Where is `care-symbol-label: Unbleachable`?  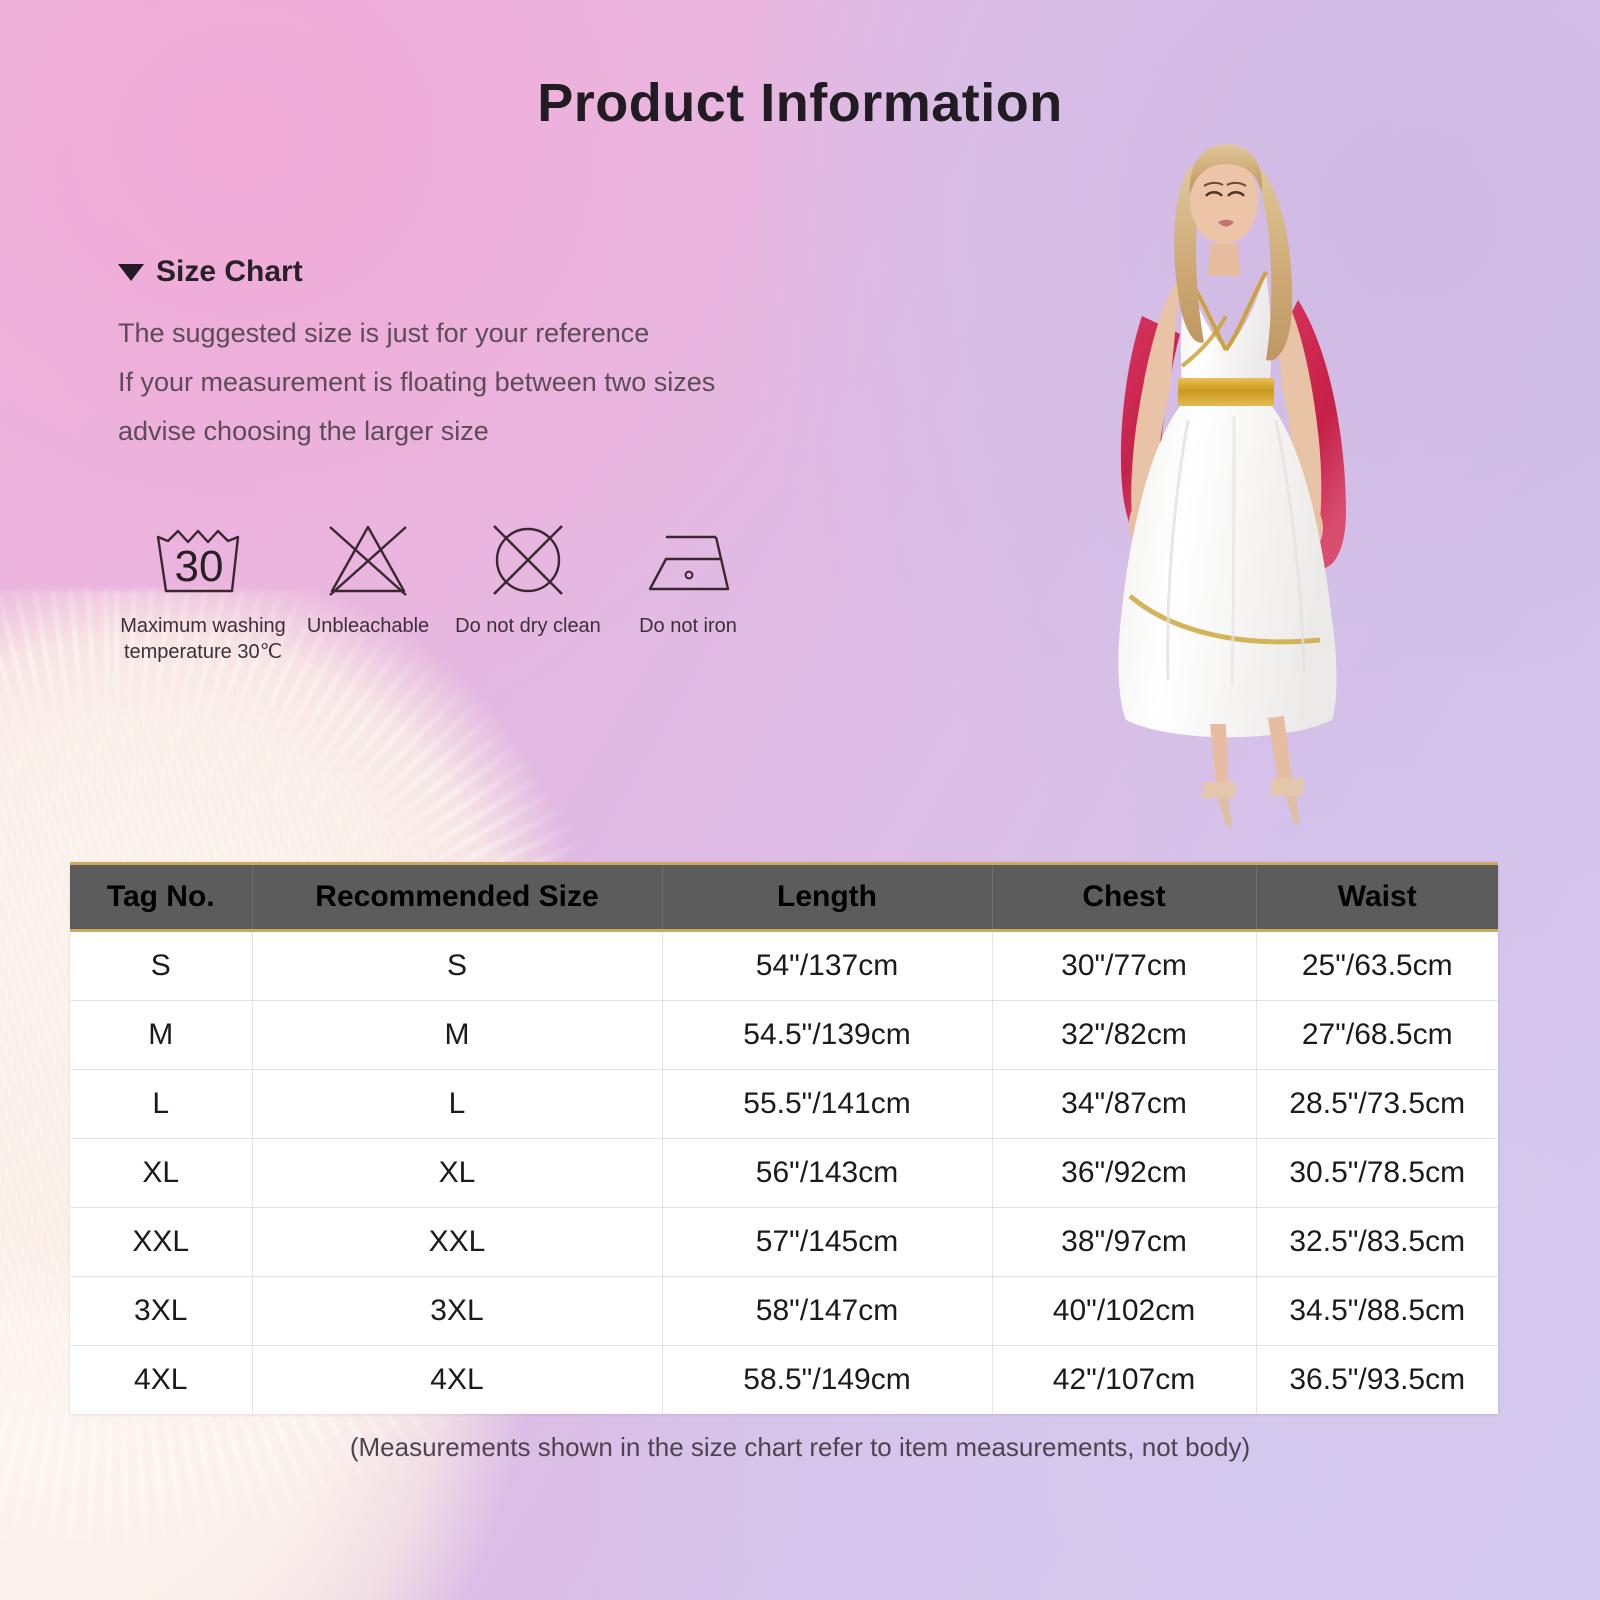
care-symbol-label: Unbleachable is located at coordinates (368, 626).